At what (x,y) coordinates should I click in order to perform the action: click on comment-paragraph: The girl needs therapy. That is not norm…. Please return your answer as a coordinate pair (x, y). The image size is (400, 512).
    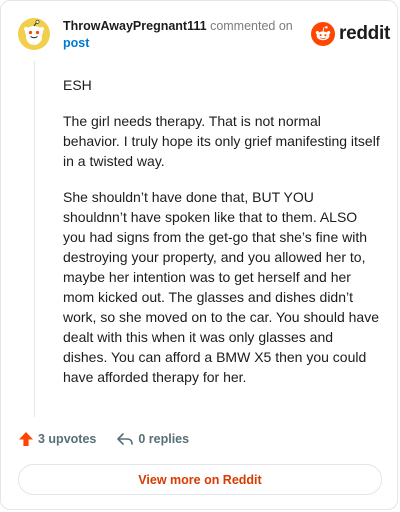
    Looking at the image, I should click on (221, 141).